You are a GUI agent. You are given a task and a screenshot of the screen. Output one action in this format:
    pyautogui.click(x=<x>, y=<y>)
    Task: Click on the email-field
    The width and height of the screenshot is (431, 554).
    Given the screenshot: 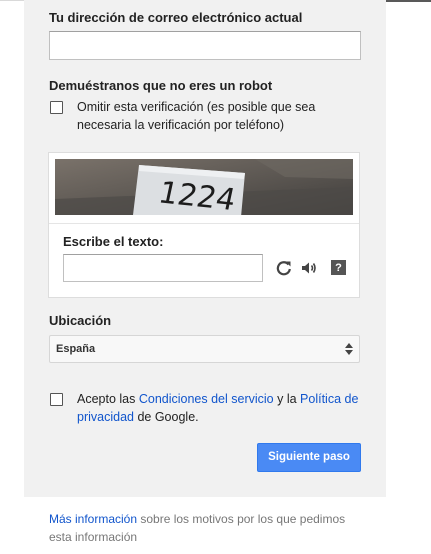 What is the action you would take?
    pyautogui.click(x=205, y=45)
    